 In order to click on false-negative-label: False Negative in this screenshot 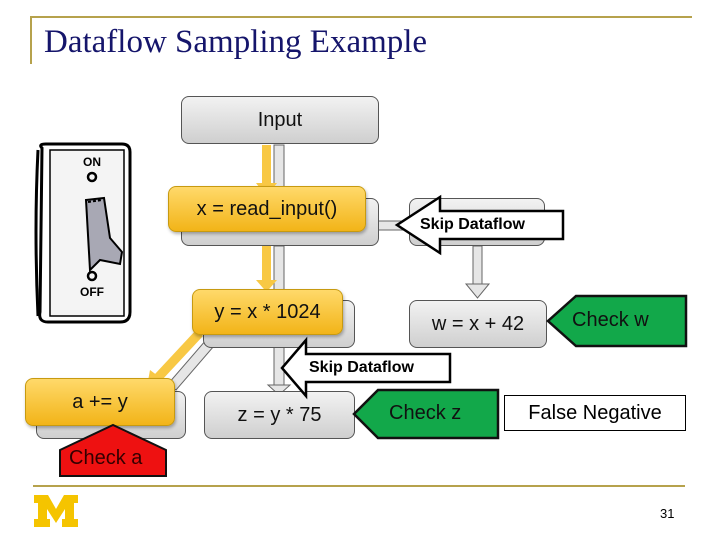, I will do `click(595, 413)`.